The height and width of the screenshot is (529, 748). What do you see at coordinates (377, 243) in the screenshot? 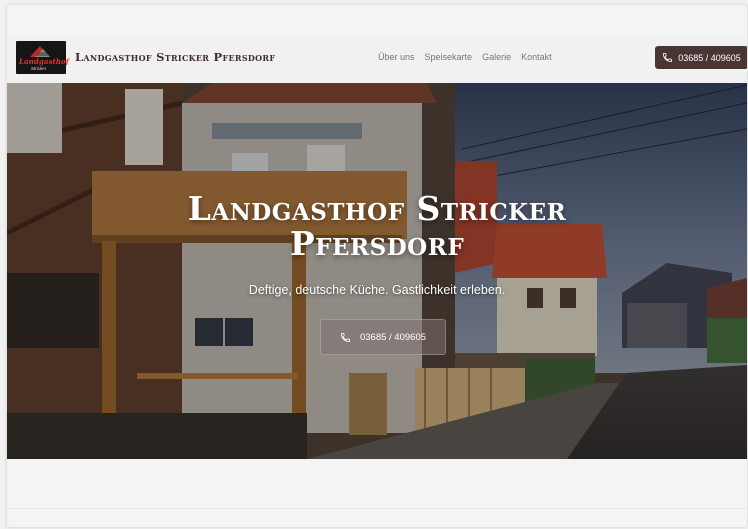
I see `hero-title-line-2: Pfersdorf` at bounding box center [377, 243].